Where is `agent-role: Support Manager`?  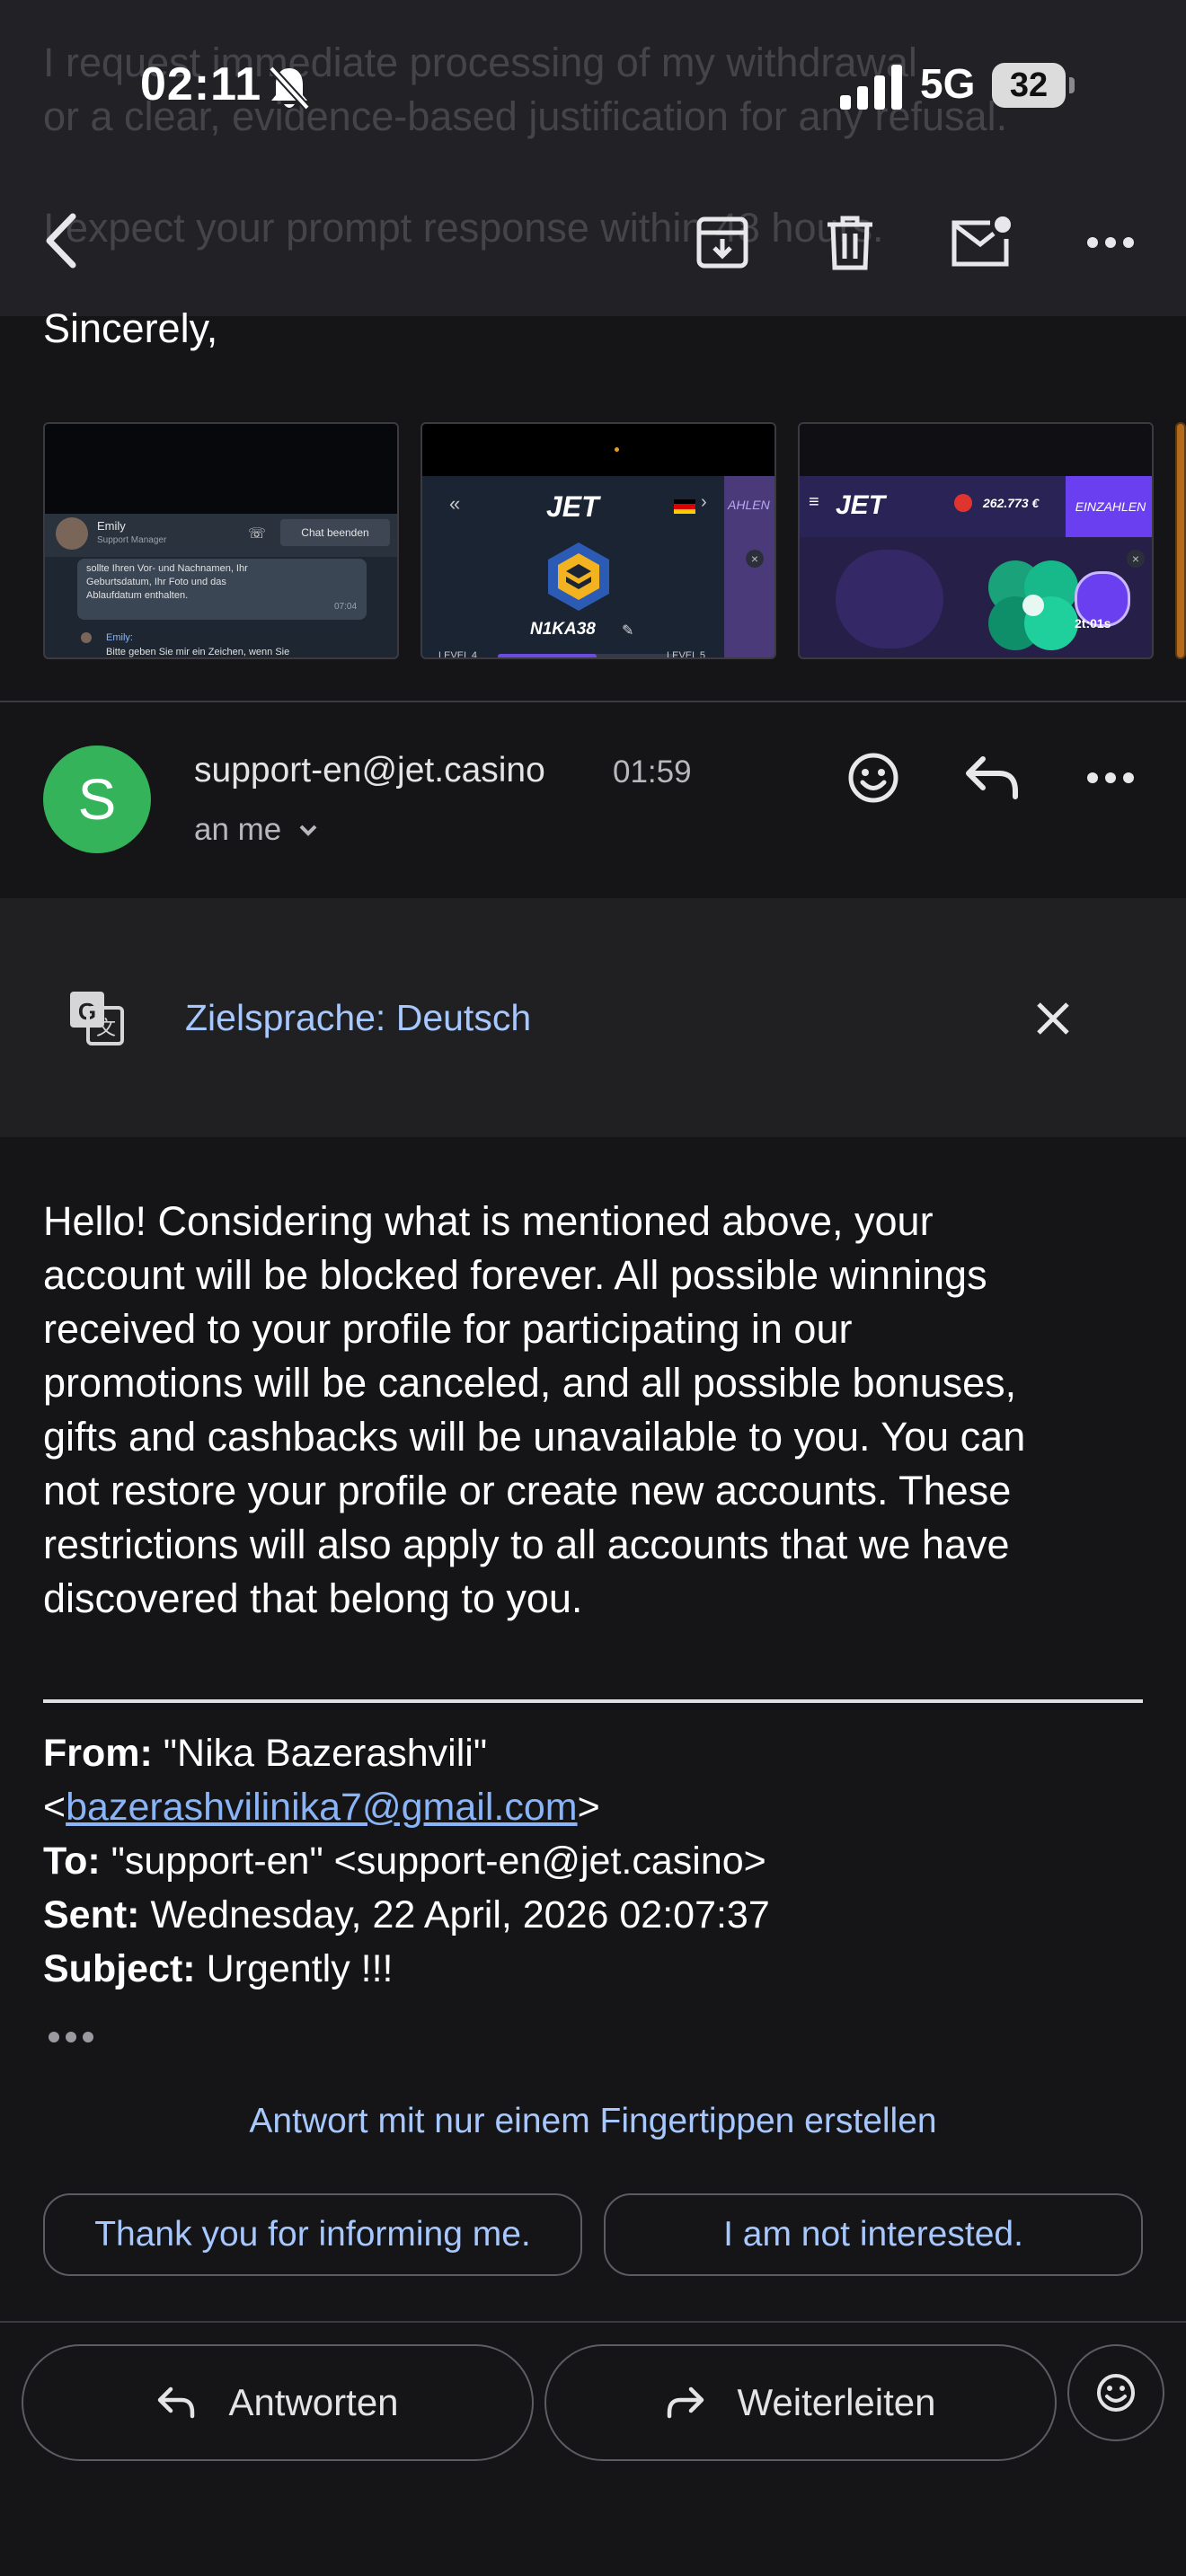 agent-role: Support Manager is located at coordinates (132, 540).